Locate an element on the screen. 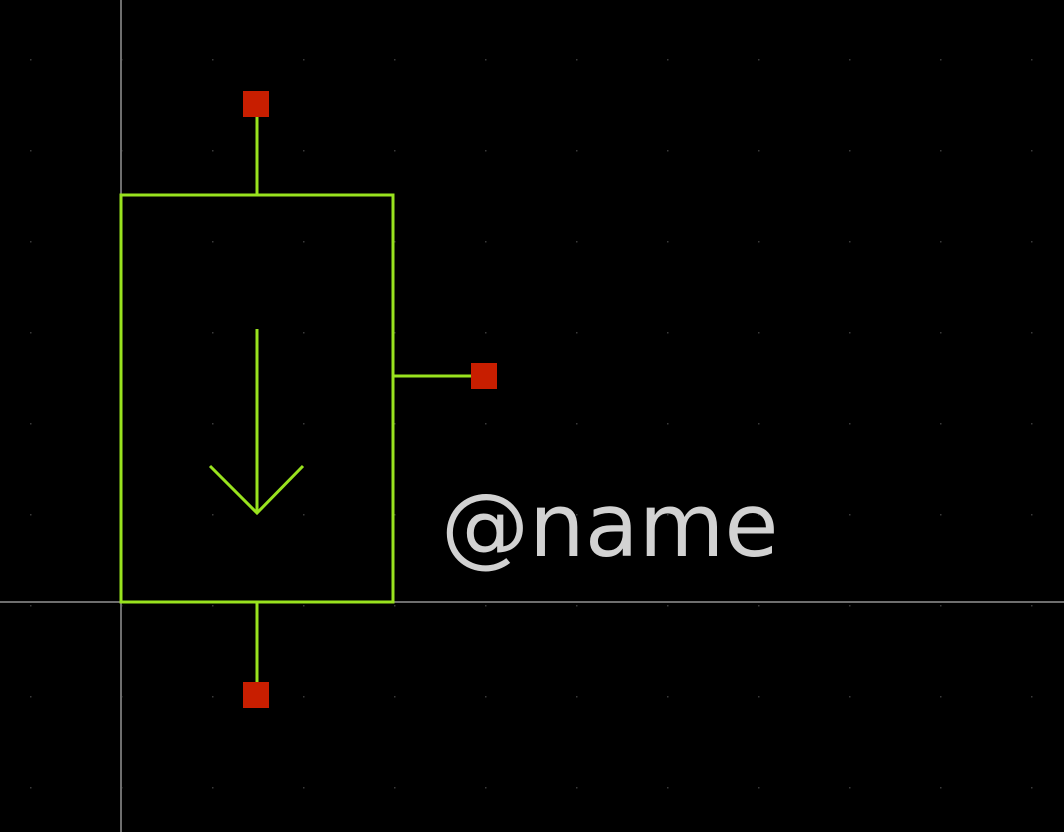 The width and height of the screenshot is (1064, 832). arrow-down-icon is located at coordinates (256, 422).